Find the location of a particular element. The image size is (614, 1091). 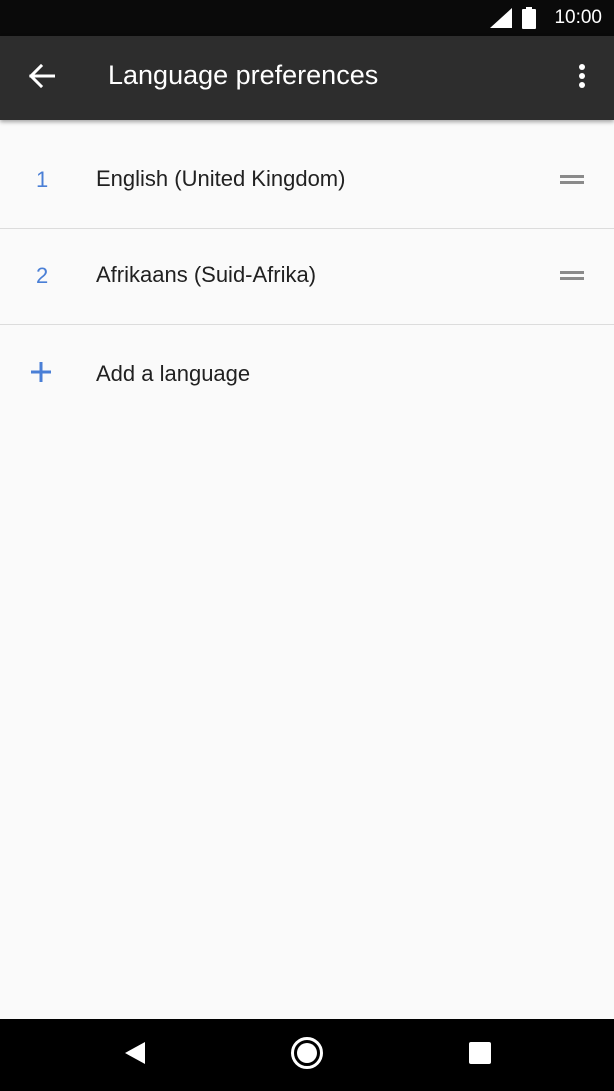

arrow-back-icon is located at coordinates (42, 78).